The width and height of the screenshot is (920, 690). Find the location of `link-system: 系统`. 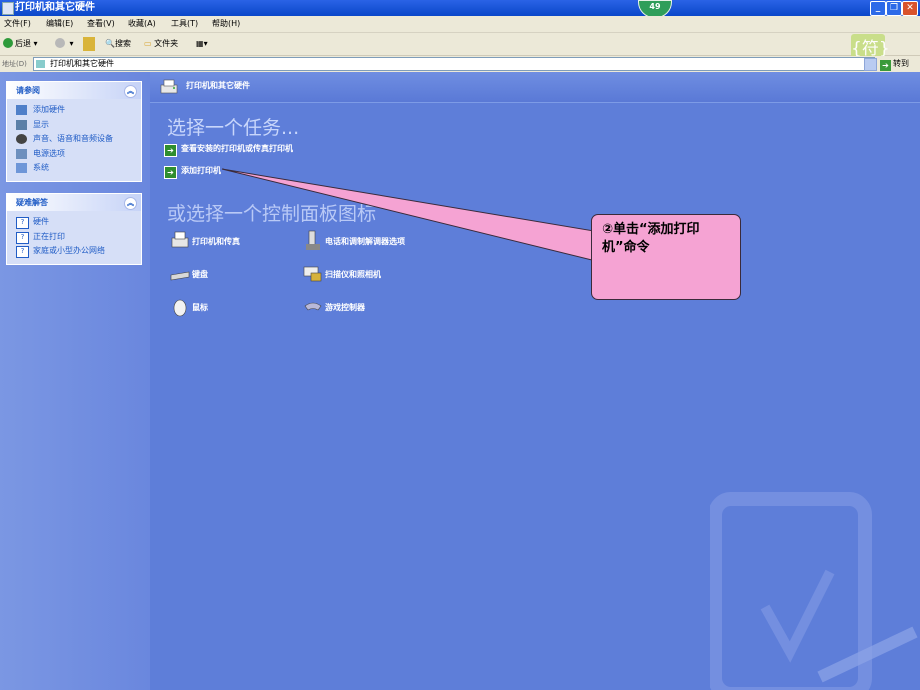

link-system: 系统 is located at coordinates (74, 168).